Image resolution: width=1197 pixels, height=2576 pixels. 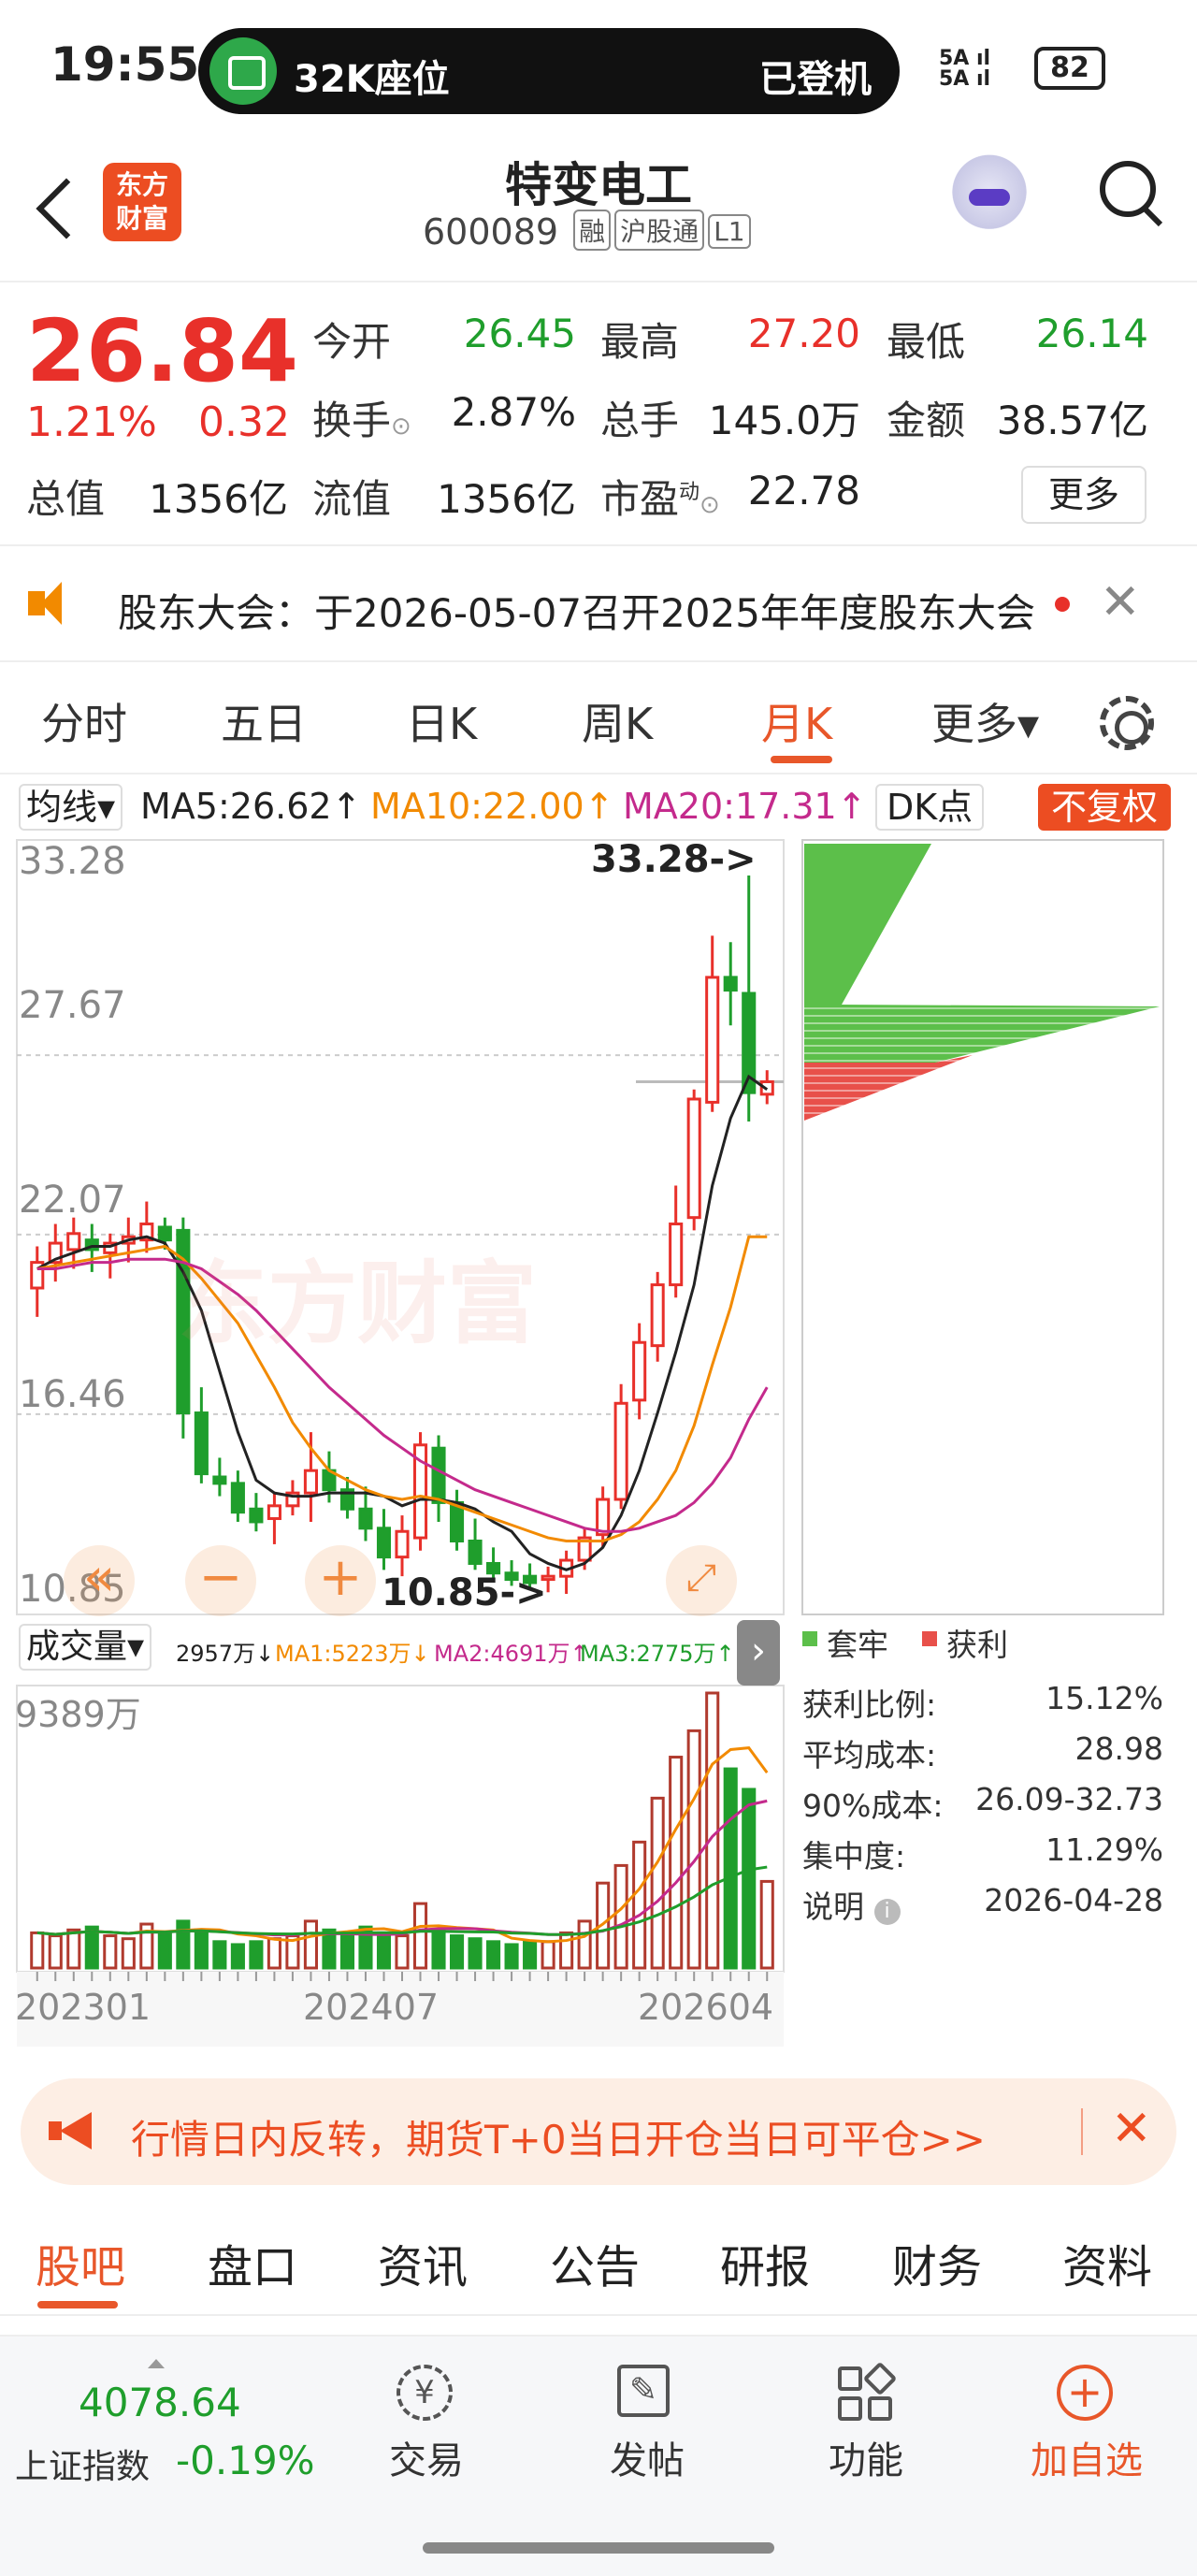 I want to click on tab-more: 更多▾, so click(x=985, y=721).